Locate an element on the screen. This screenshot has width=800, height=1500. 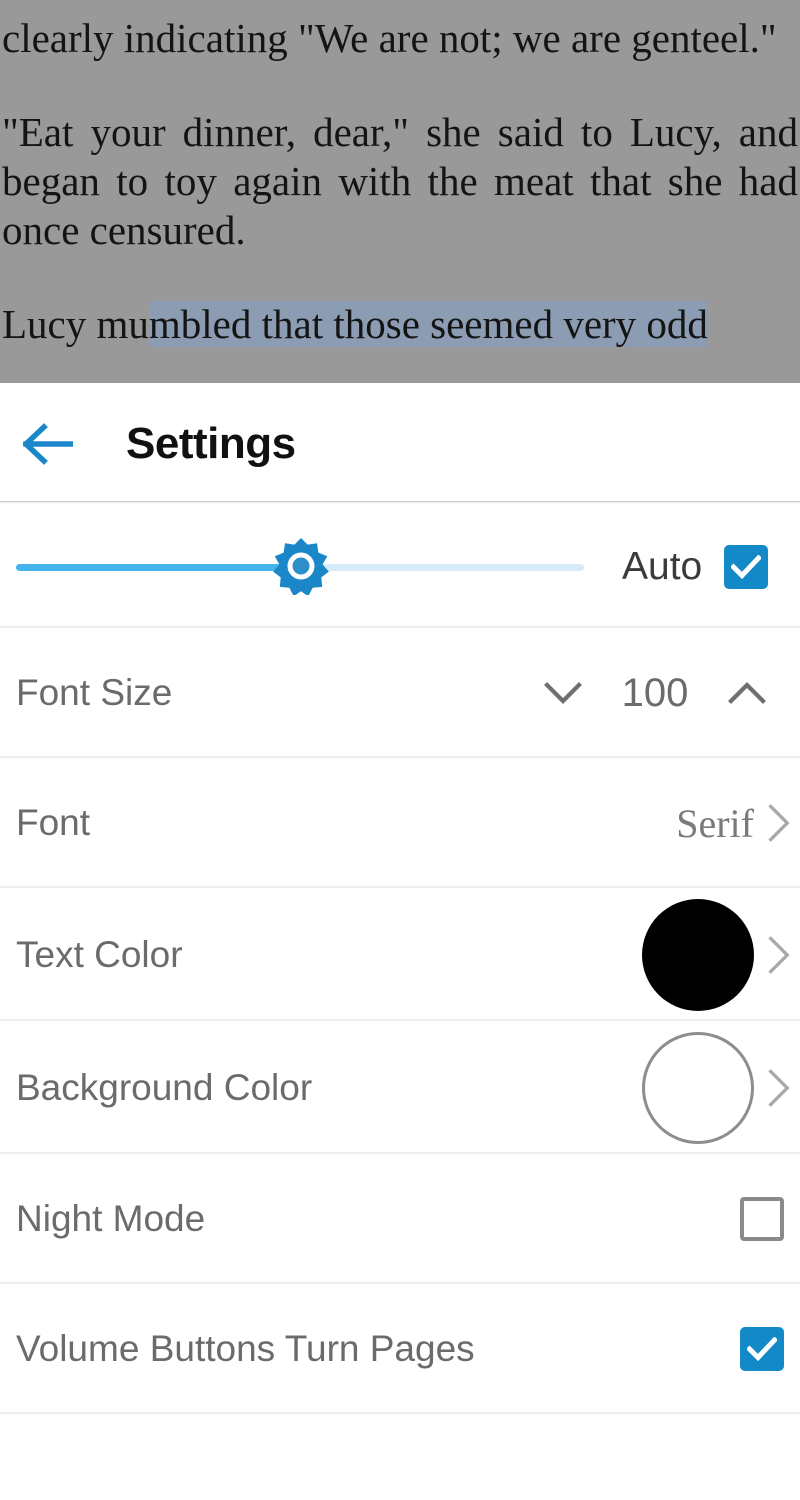
font-value: Serif is located at coordinates (715, 823).